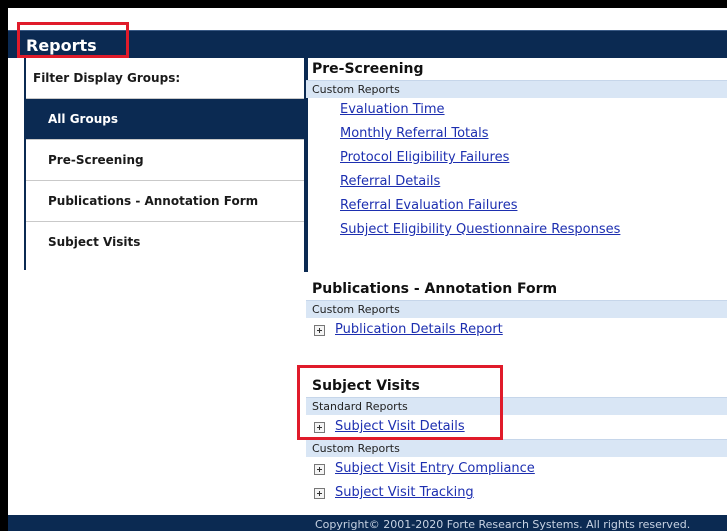  Describe the element at coordinates (435, 289) in the screenshot. I see `section-title: Publications - Annotation Form` at that location.